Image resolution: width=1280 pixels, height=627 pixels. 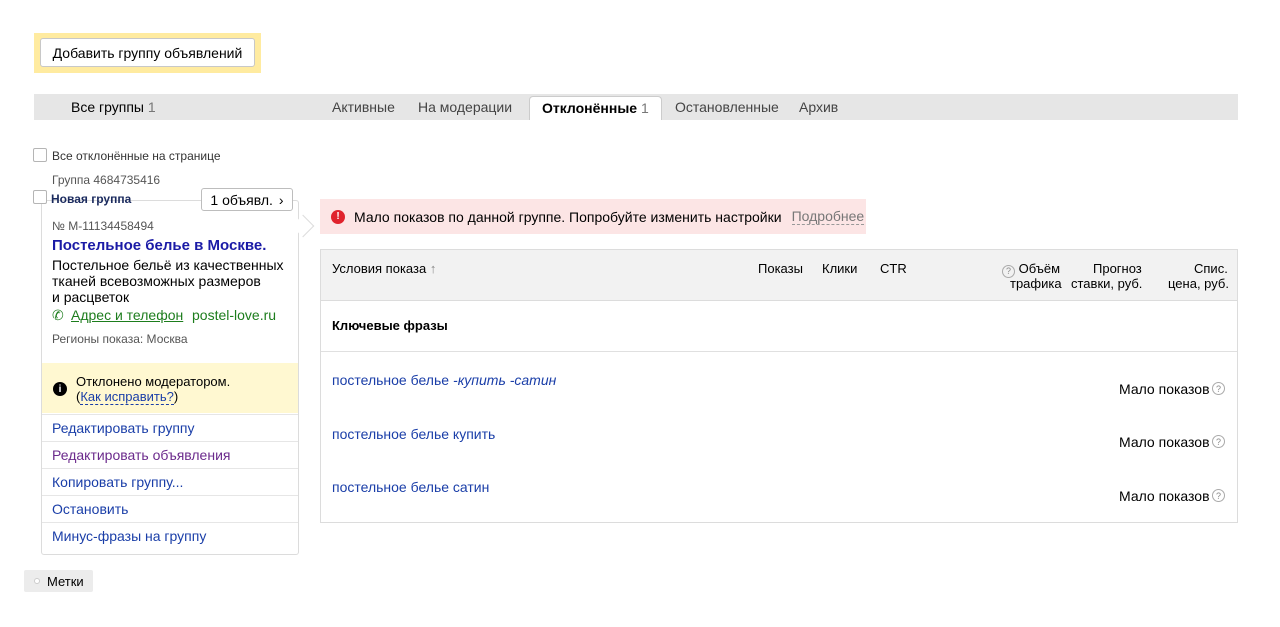 I want to click on col-impressions-header: Показы, so click(x=780, y=268).